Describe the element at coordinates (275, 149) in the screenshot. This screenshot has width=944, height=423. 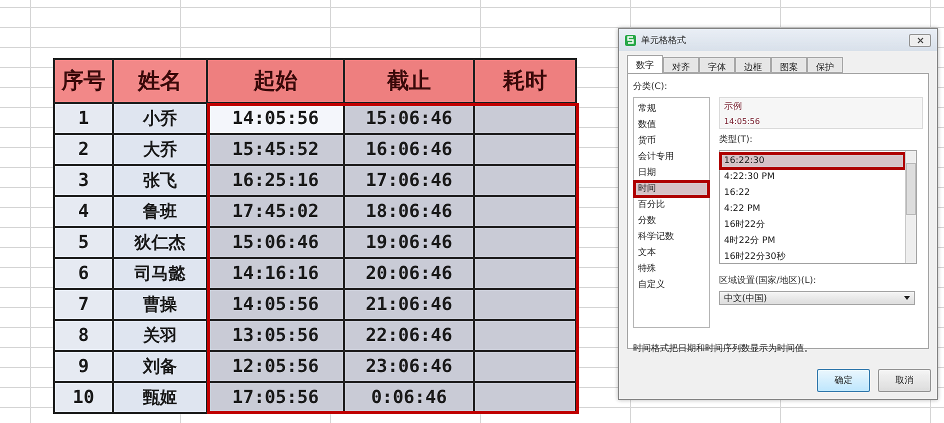
I see `table-cell: 15:45:52` at that location.